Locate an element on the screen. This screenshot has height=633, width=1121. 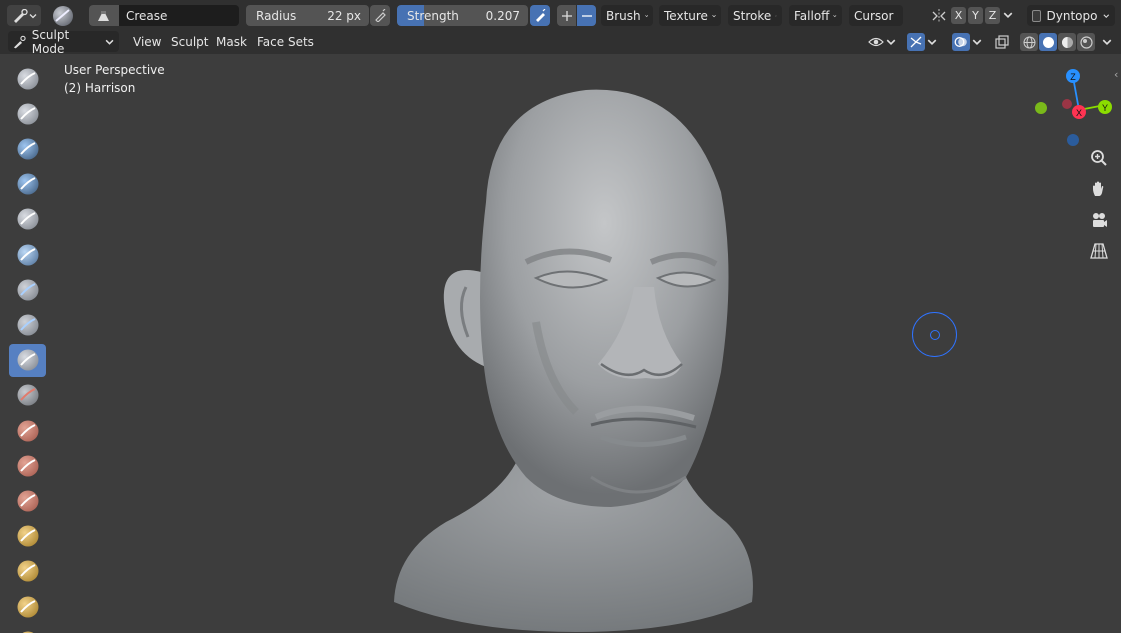
clay-thumb-brush-icon is located at coordinates (27, 219).